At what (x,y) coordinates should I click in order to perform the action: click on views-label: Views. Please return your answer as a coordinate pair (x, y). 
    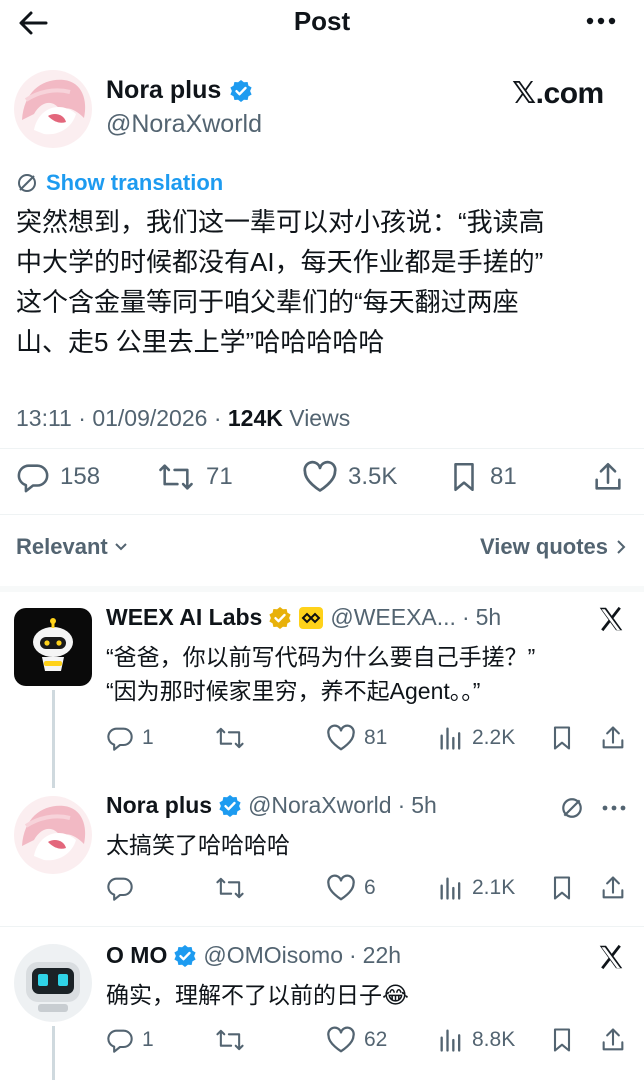
    Looking at the image, I should click on (320, 418).